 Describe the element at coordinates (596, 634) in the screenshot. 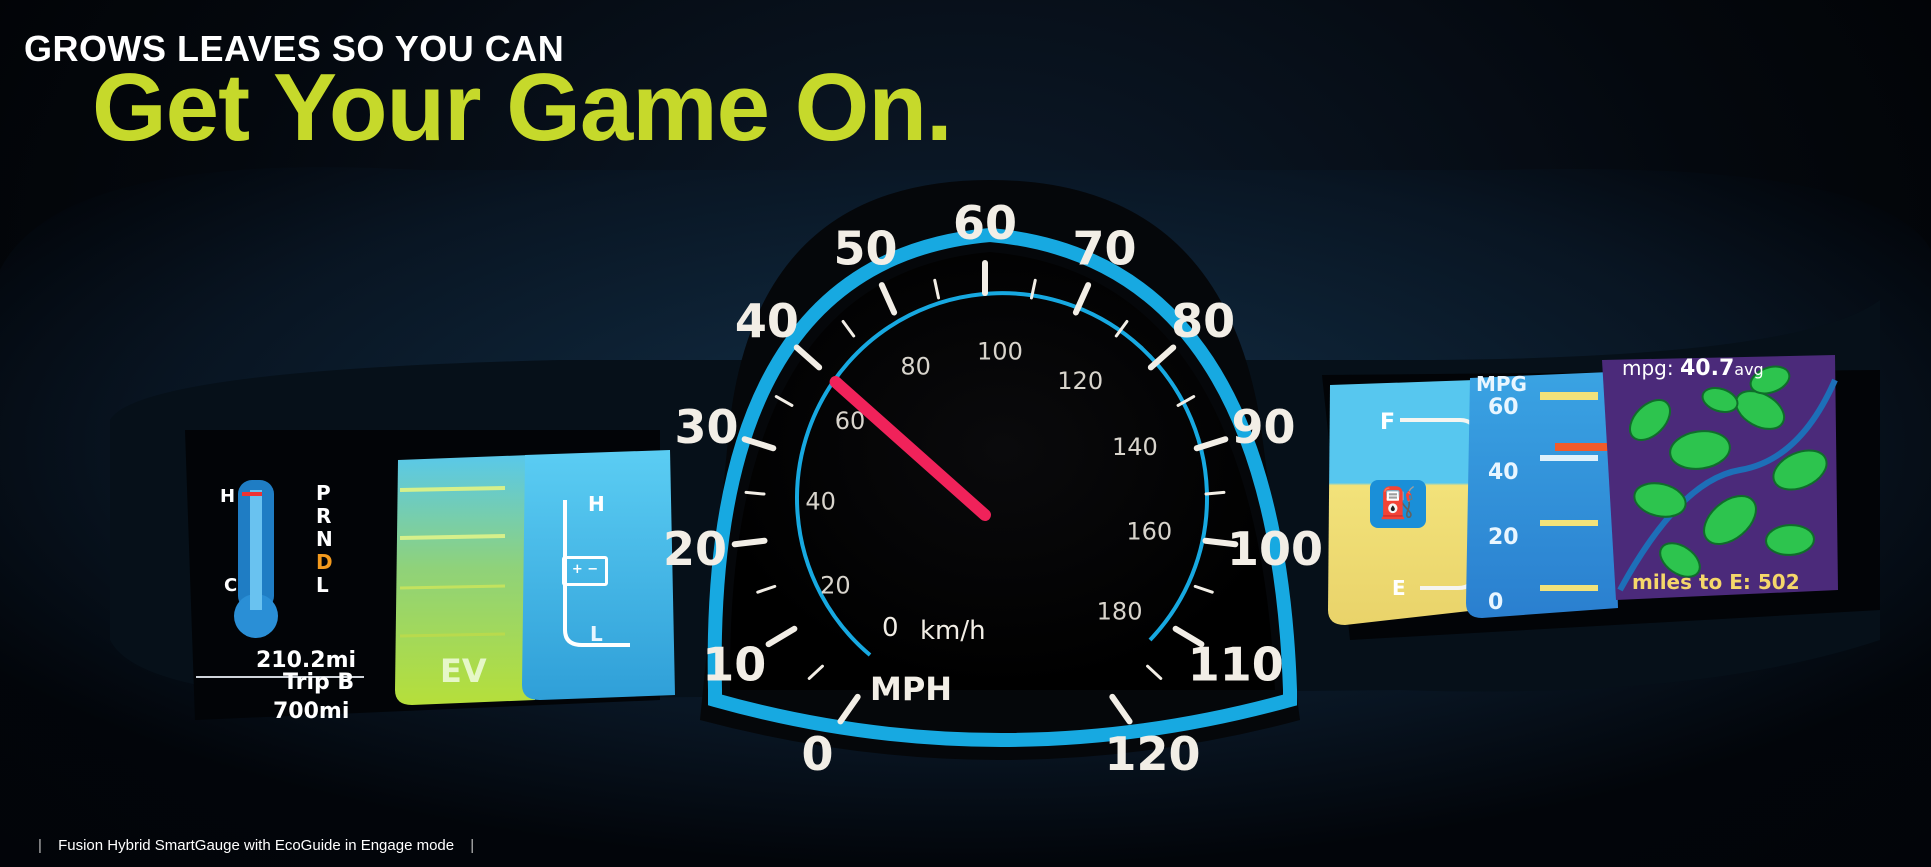

I see `battery-low-label: L` at that location.